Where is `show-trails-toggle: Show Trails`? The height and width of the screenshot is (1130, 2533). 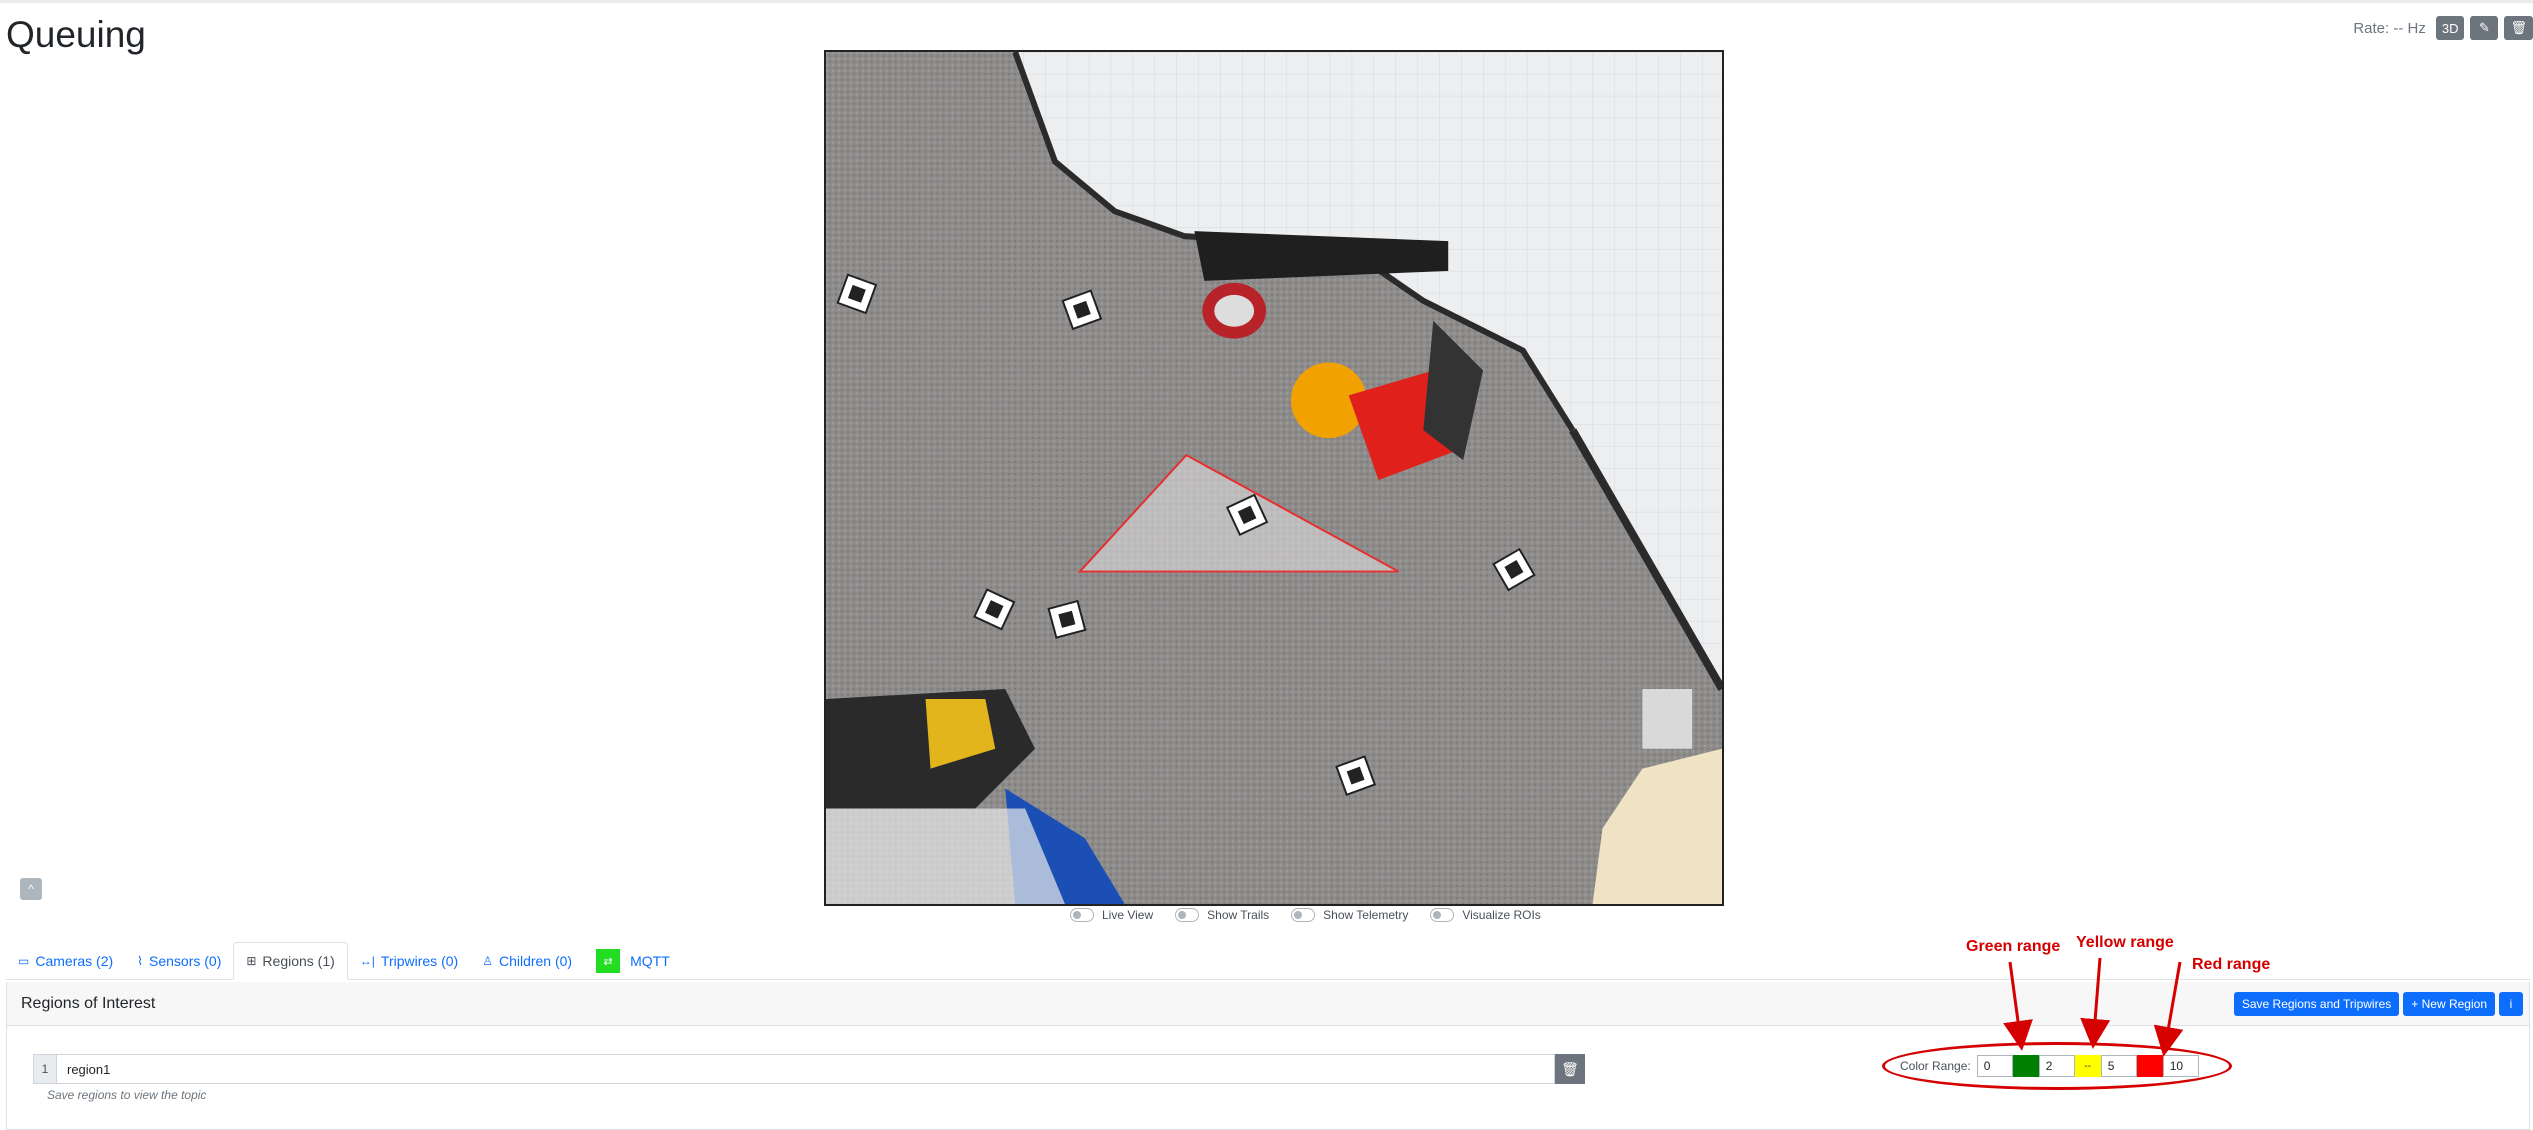
show-trails-toggle: Show Trails is located at coordinates (1222, 915).